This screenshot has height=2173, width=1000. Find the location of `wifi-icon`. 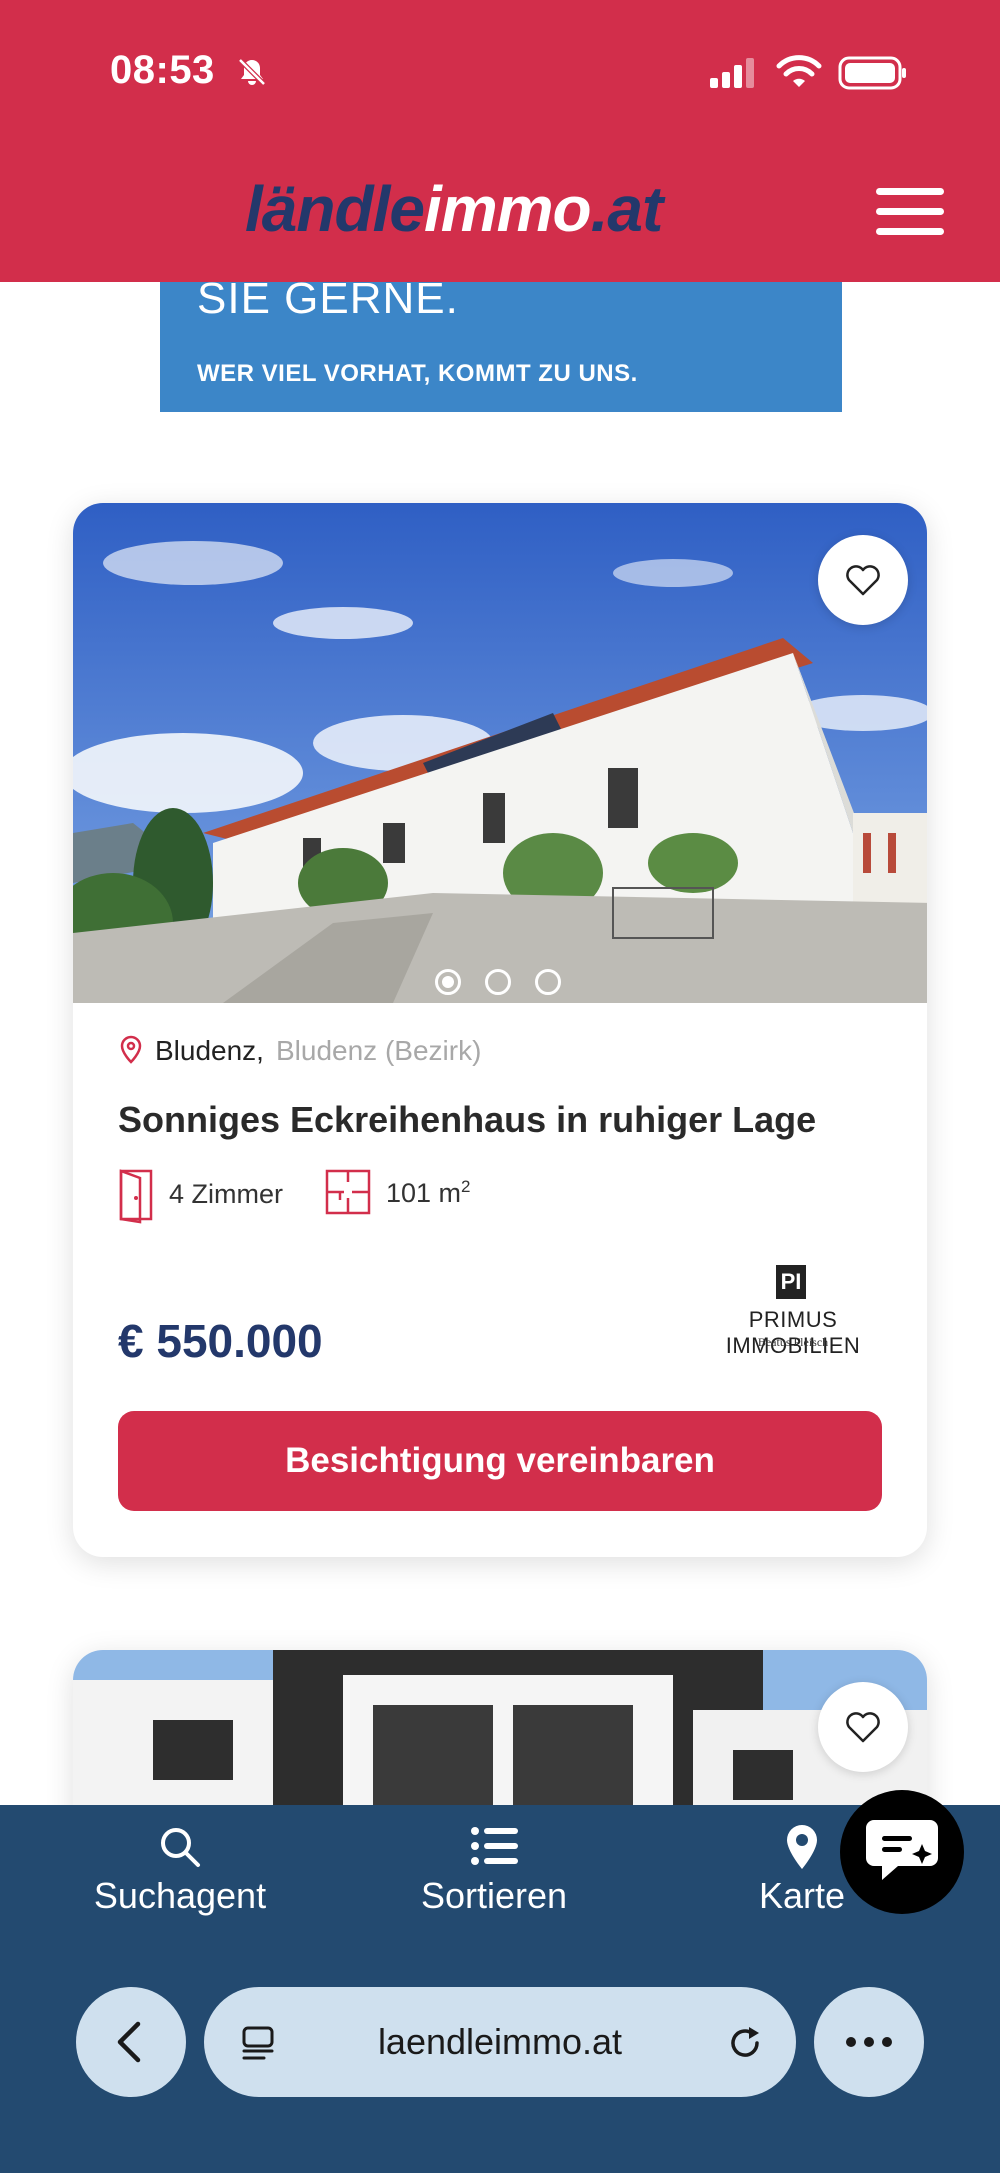

wifi-icon is located at coordinates (799, 71).